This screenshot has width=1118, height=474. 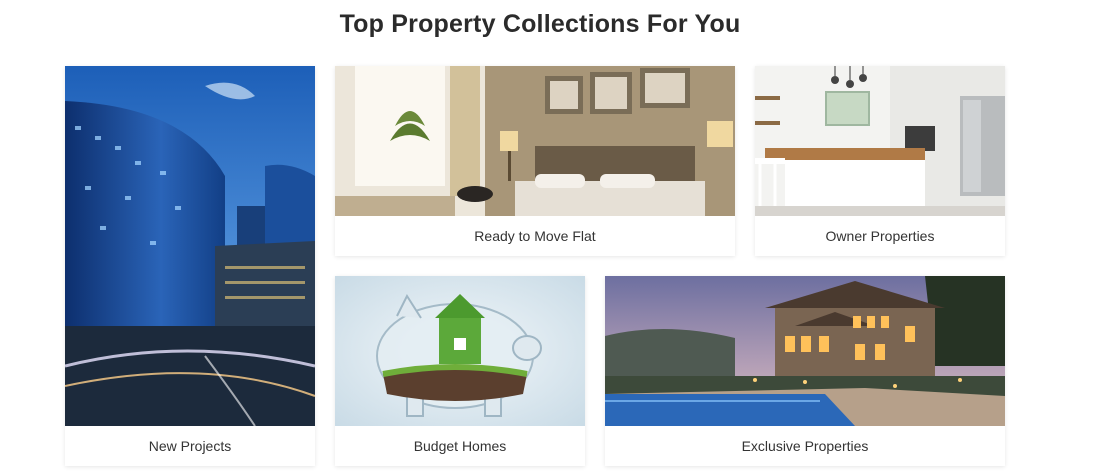 I want to click on section-title: Top Property Collections For You, so click(x=540, y=24).